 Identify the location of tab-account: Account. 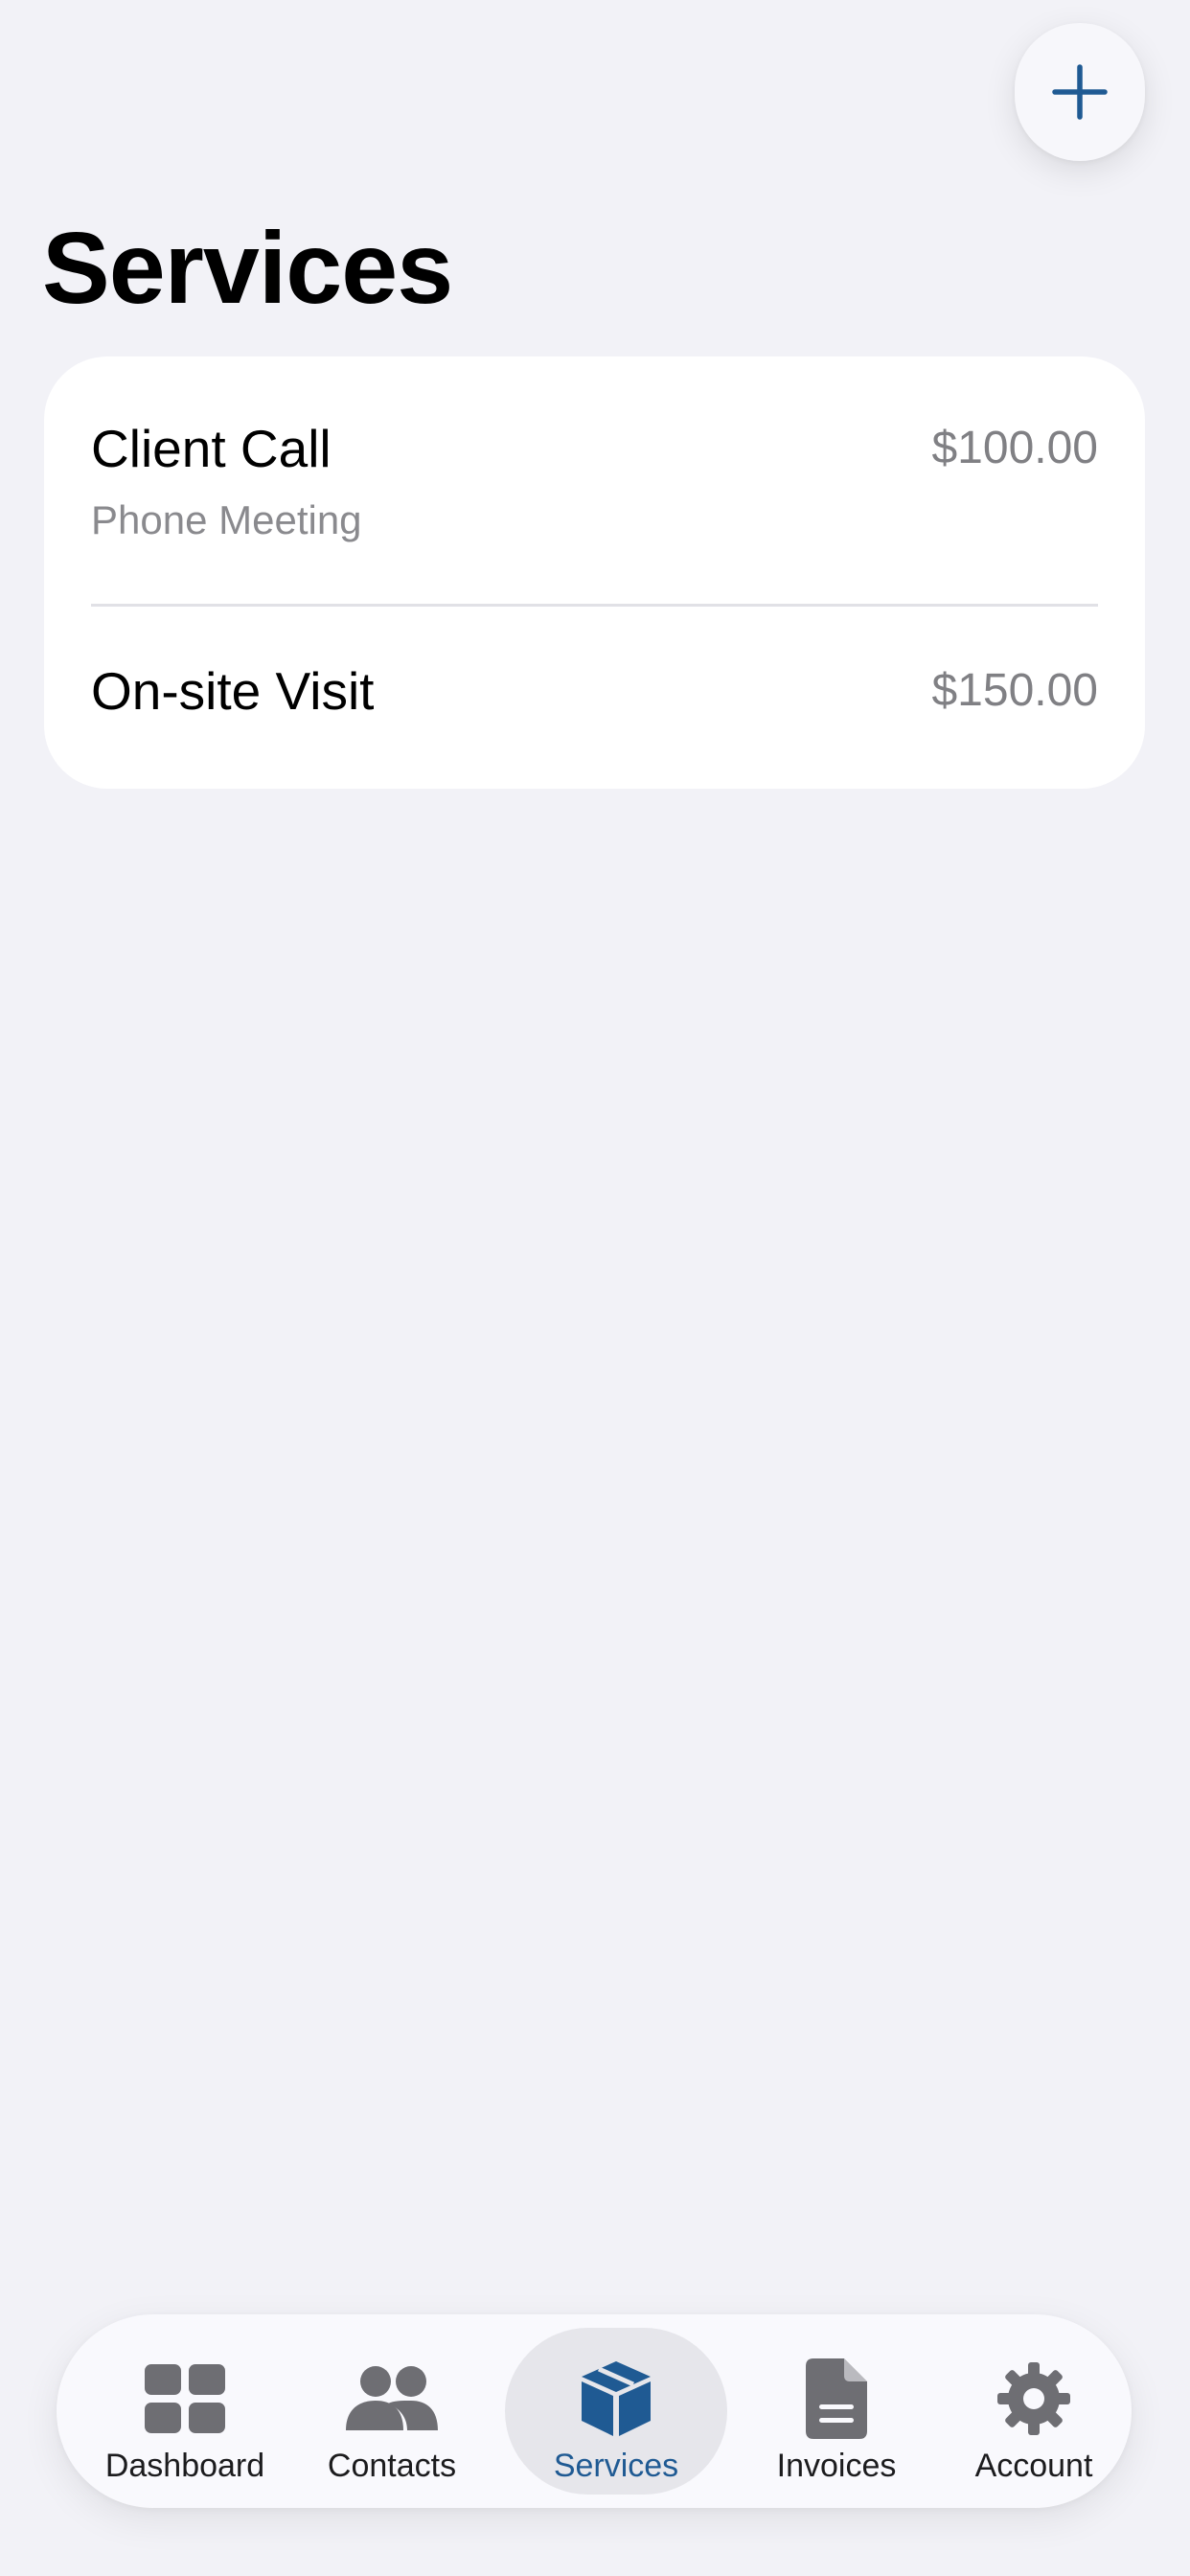
(1034, 2411).